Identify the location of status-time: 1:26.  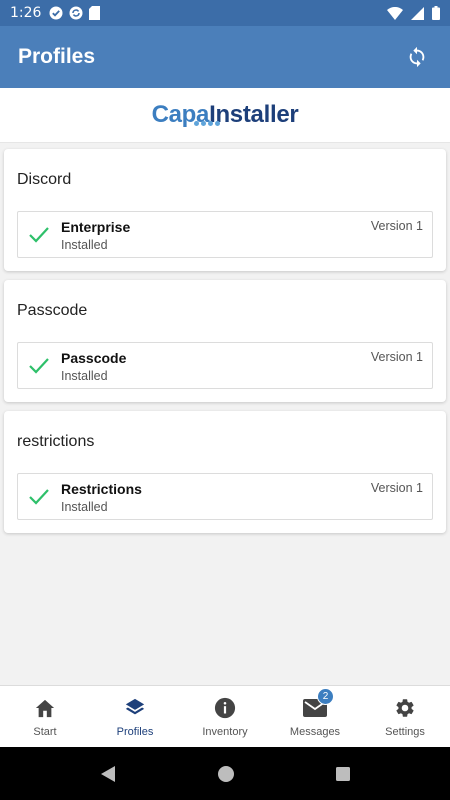
(26, 13).